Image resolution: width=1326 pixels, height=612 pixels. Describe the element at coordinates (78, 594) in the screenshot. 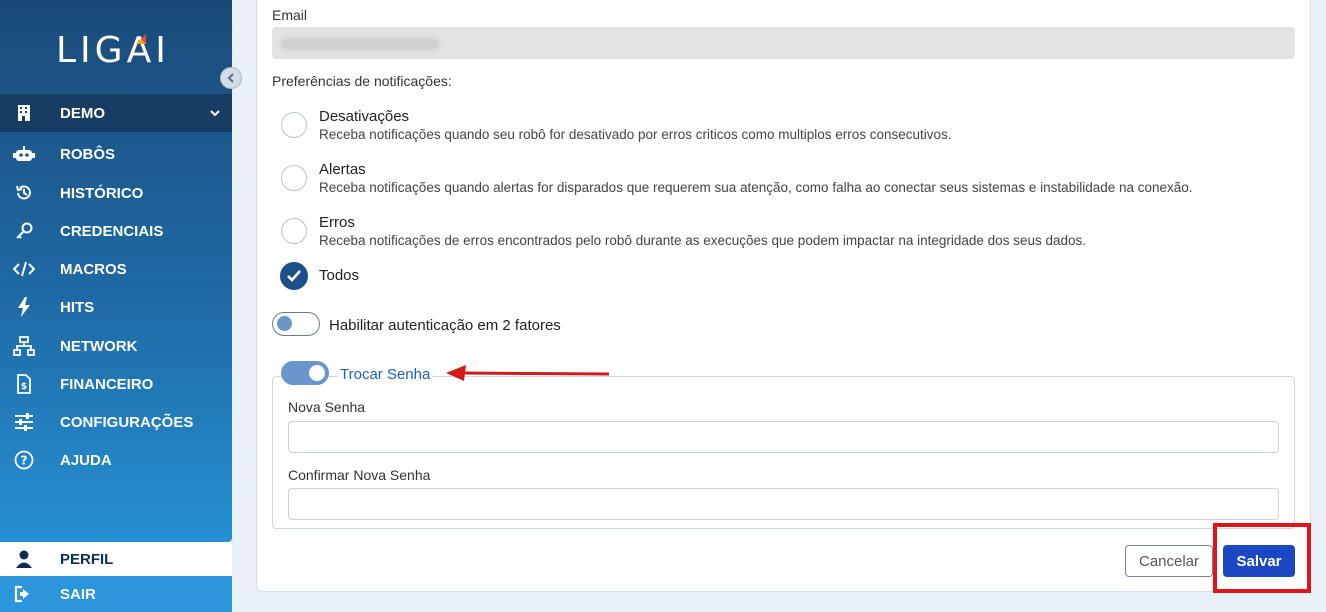

I see `sair-label: SAIR` at that location.